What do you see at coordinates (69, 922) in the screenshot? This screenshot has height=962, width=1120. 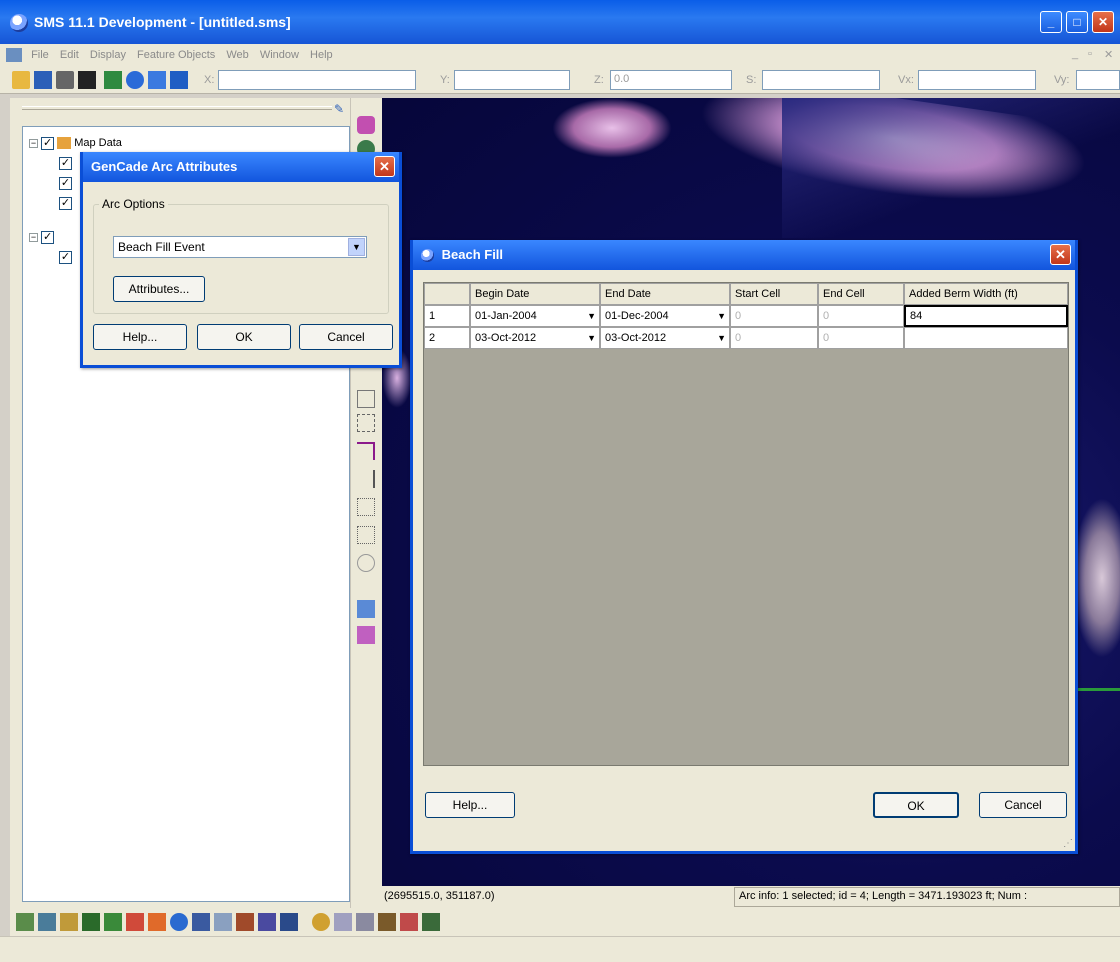 I see `scatter-module-icon` at bounding box center [69, 922].